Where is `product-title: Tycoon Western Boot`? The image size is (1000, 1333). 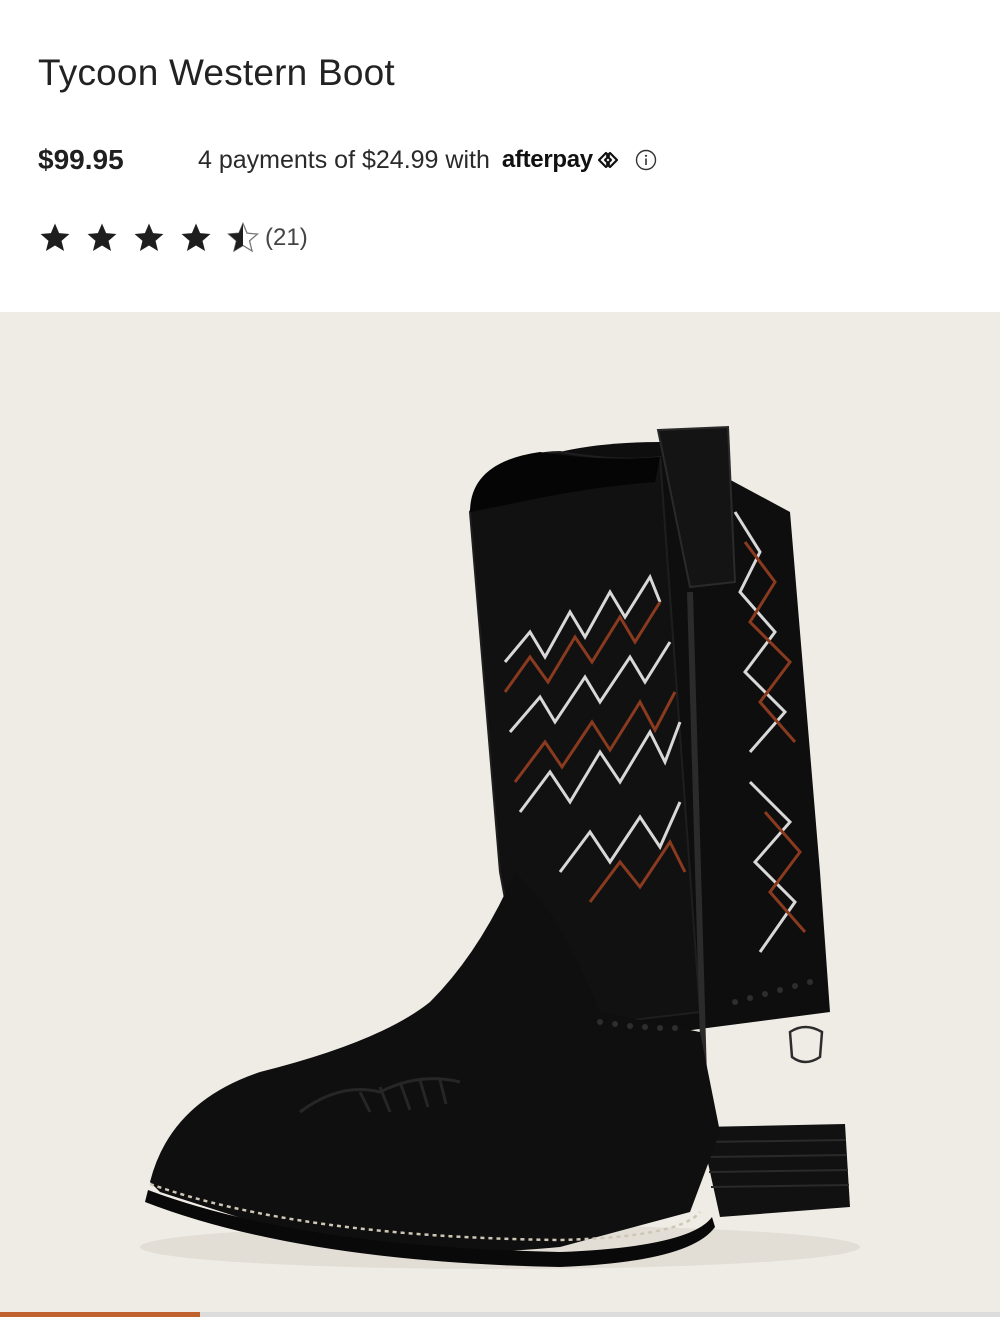 product-title: Tycoon Western Boot is located at coordinates (216, 72).